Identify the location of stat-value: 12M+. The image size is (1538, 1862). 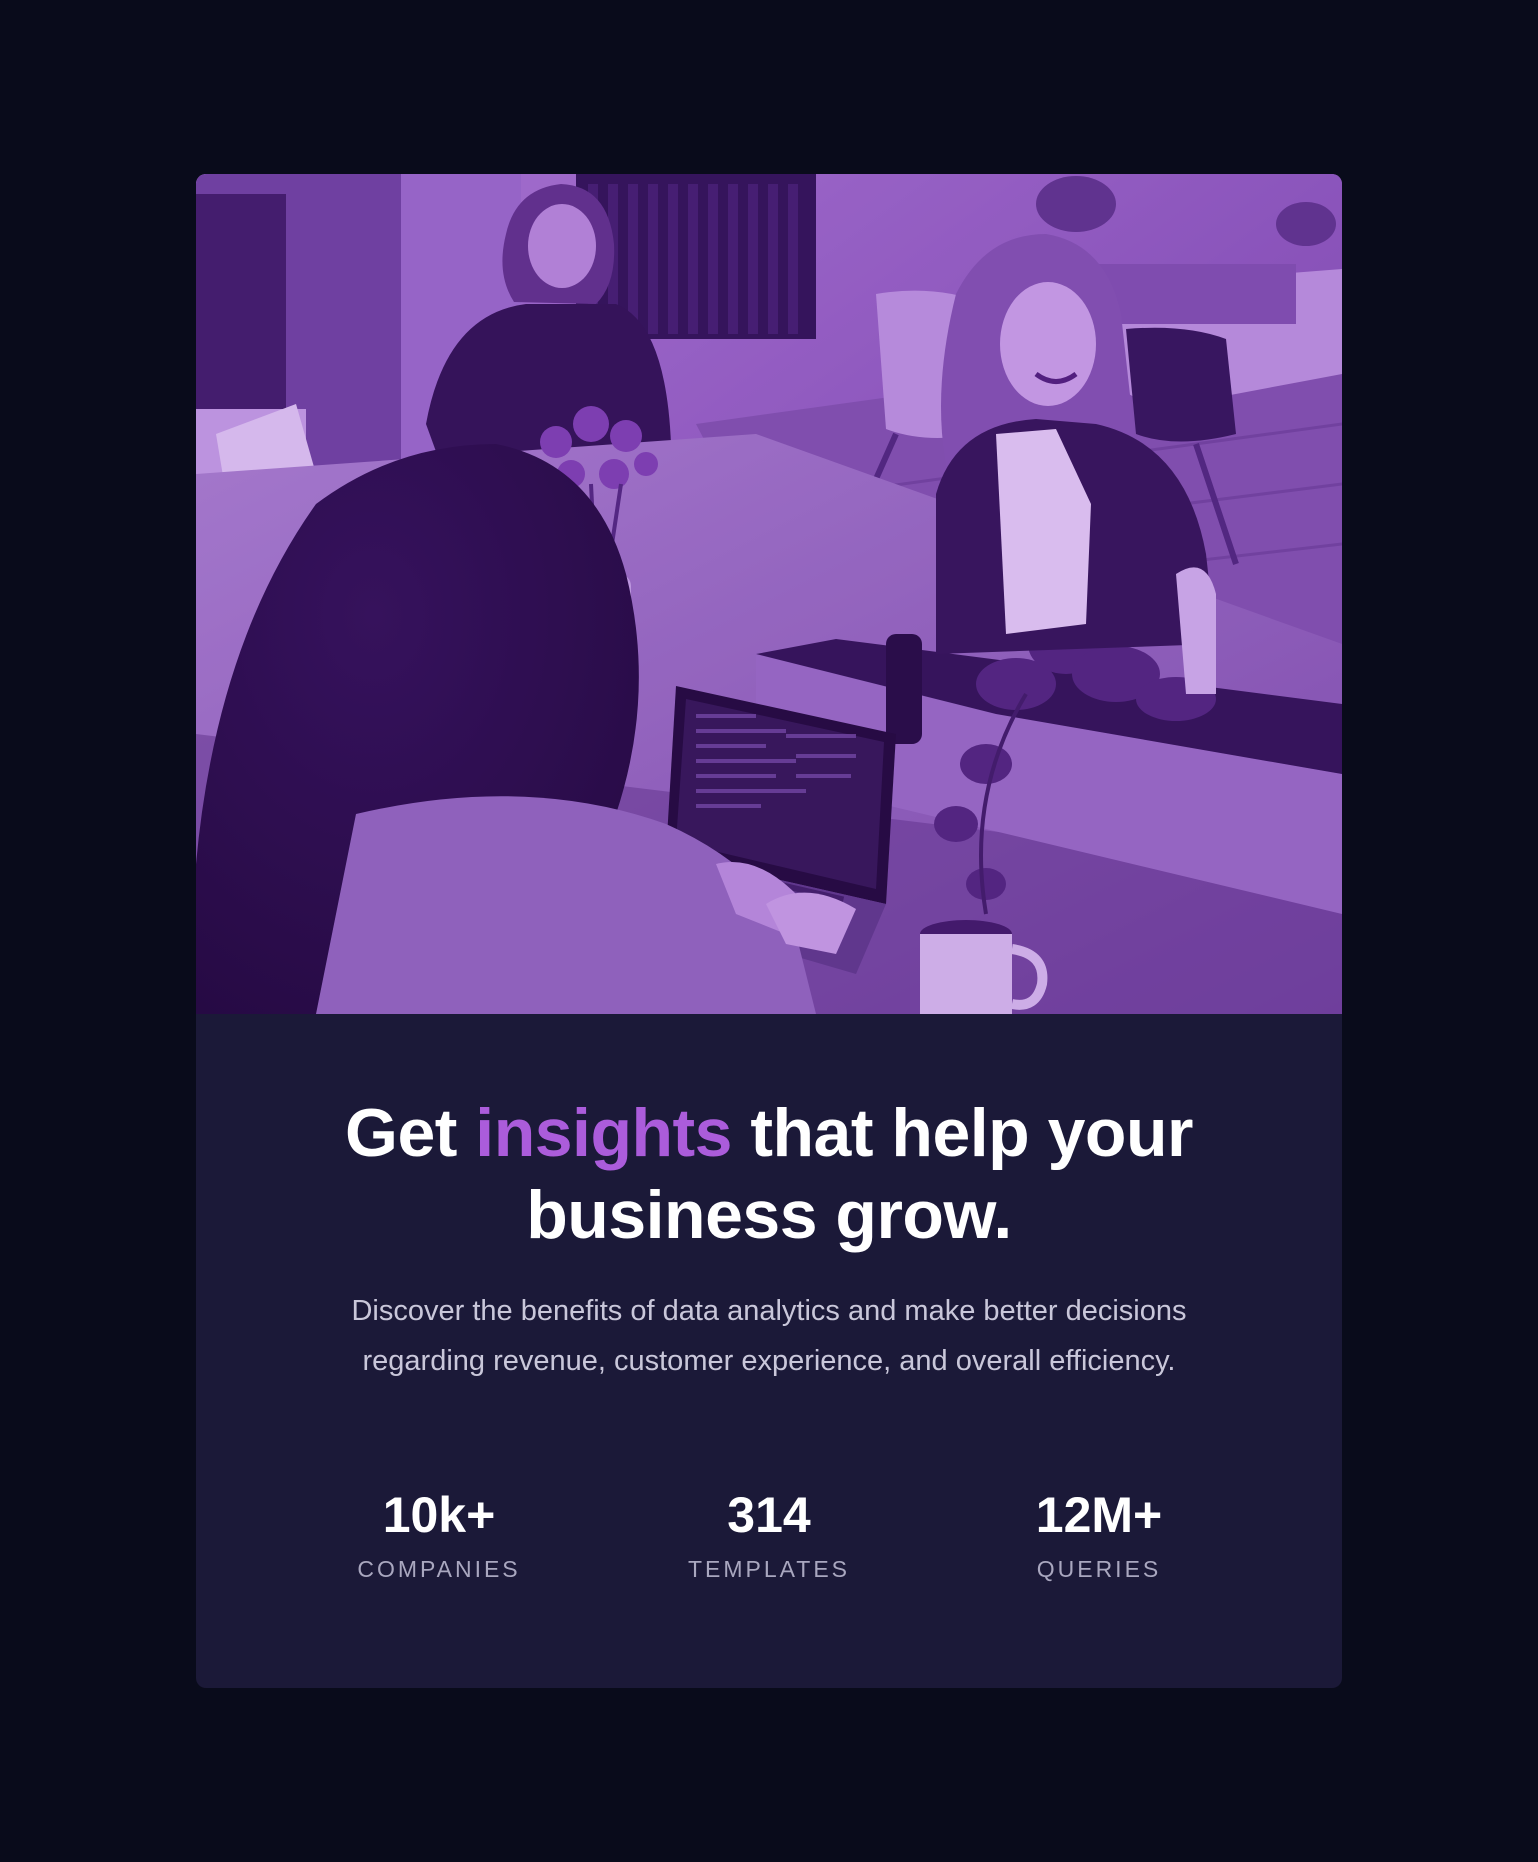
(1099, 1515).